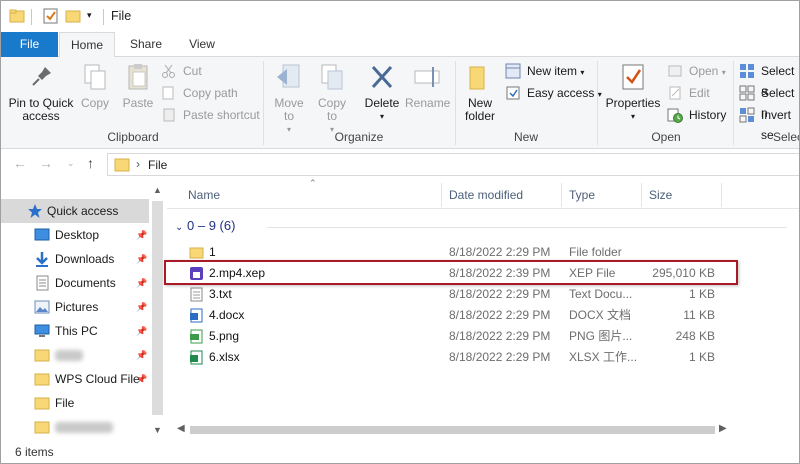 The height and width of the screenshot is (464, 800). I want to click on new-folder-quick-icon, so click(73, 17).